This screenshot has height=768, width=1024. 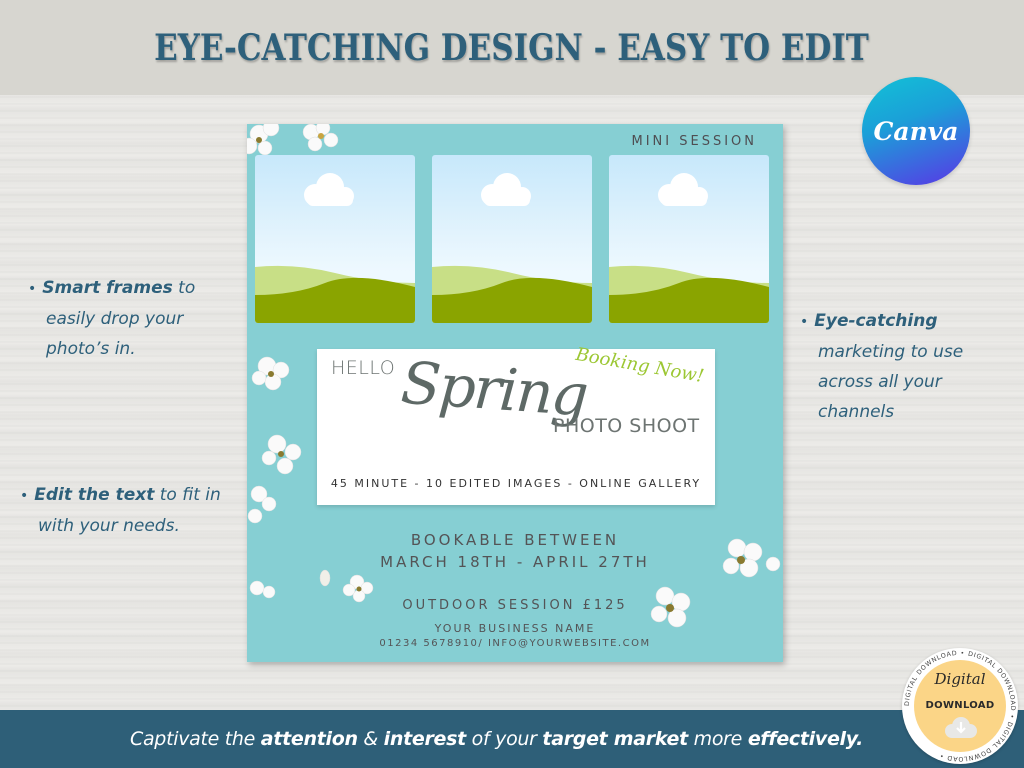 I want to click on tagline-bold: interest, so click(x=425, y=739).